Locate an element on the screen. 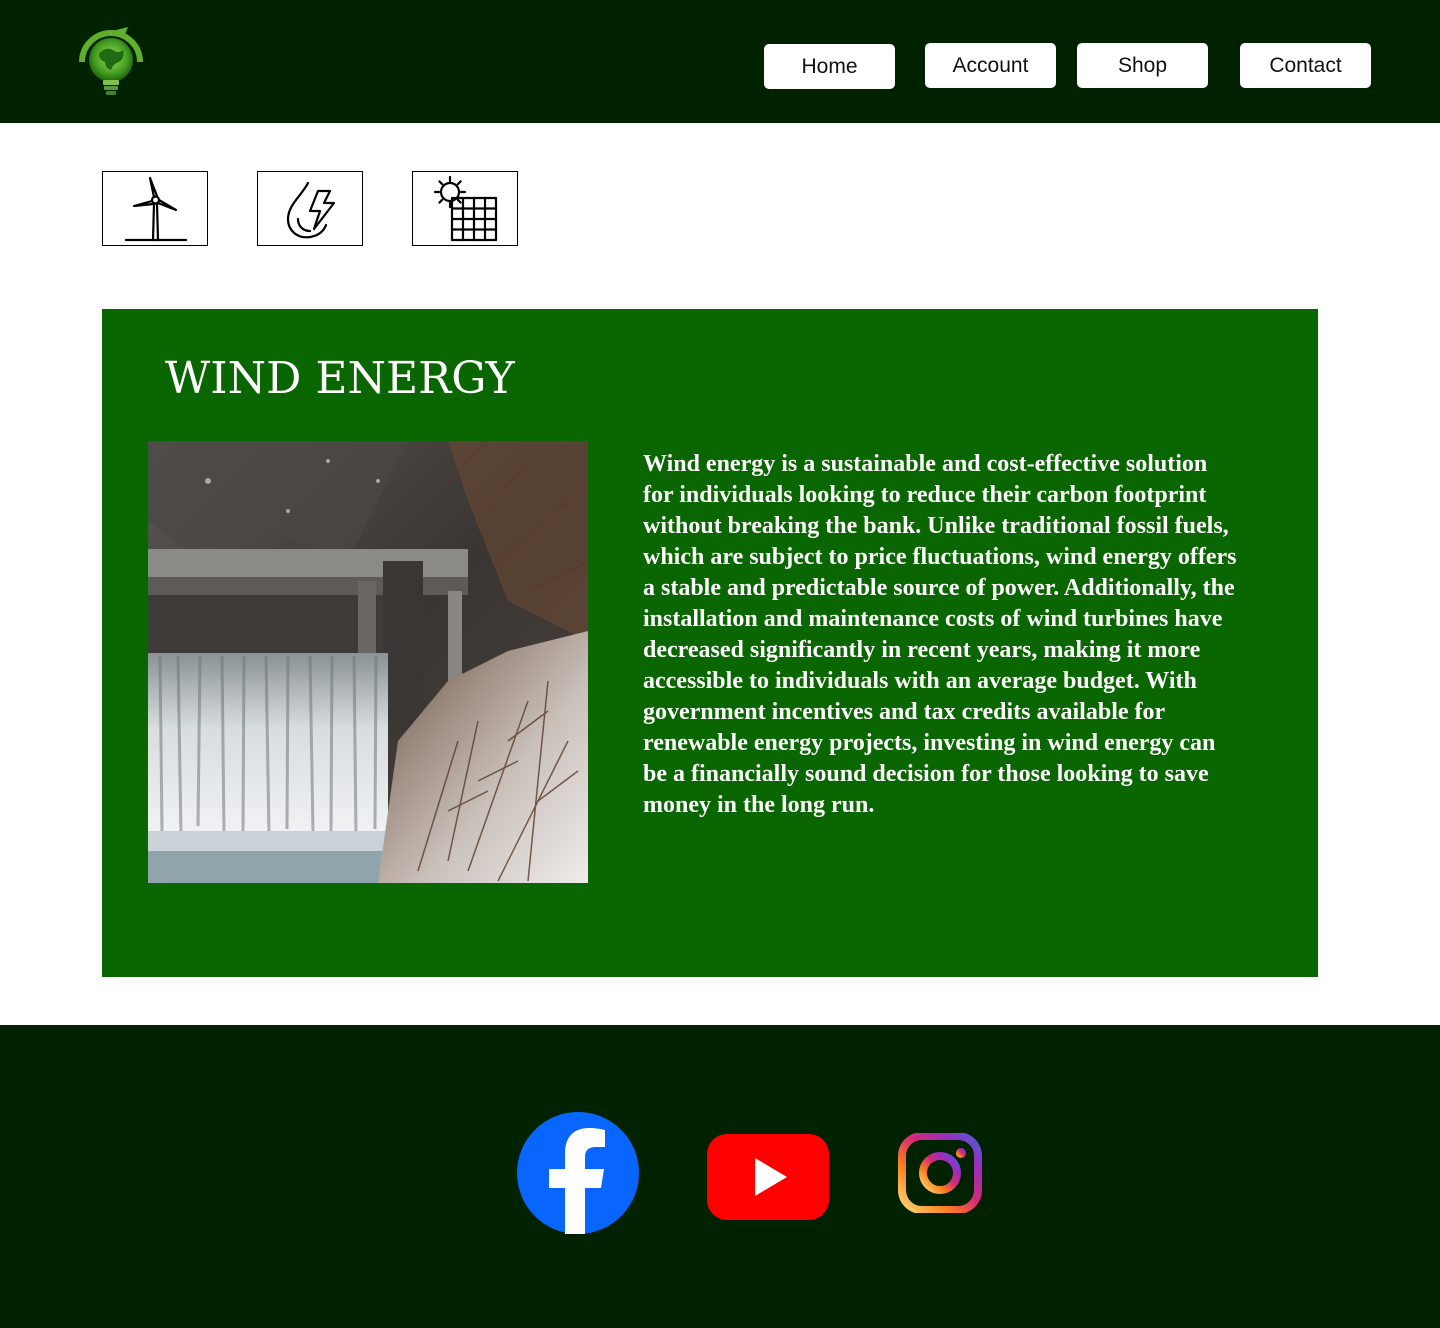 This screenshot has height=1328, width=1440. water-drop-lightning-icon is located at coordinates (311, 209).